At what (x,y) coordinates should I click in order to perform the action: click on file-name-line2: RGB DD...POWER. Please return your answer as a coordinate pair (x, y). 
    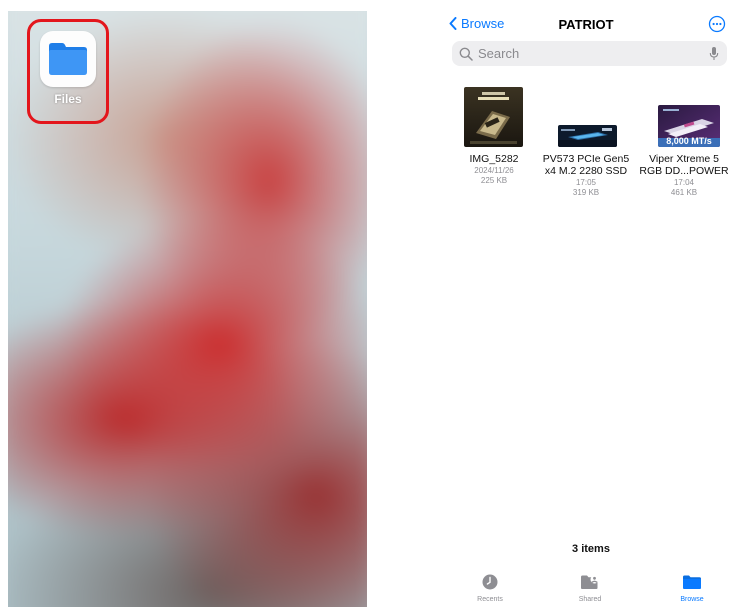
    Looking at the image, I should click on (684, 171).